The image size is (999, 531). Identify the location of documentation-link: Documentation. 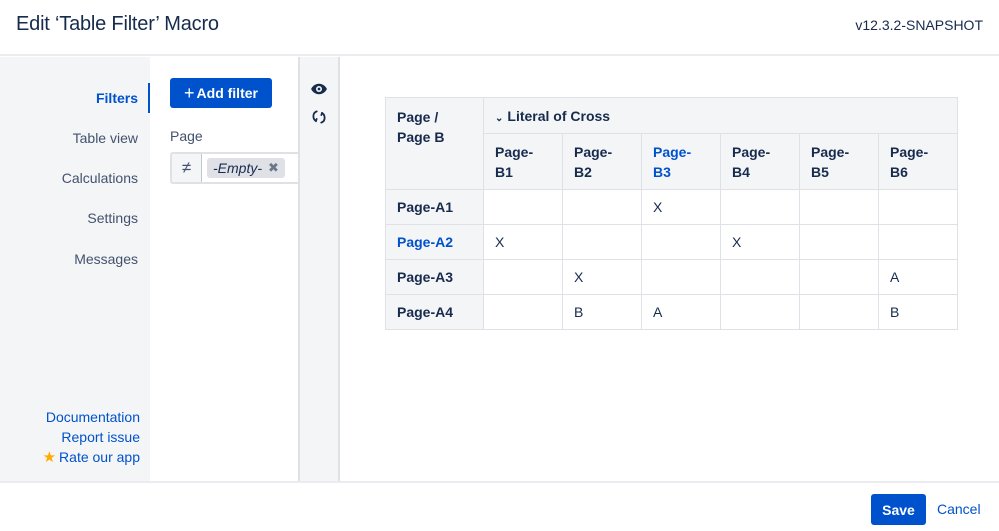
(91, 417).